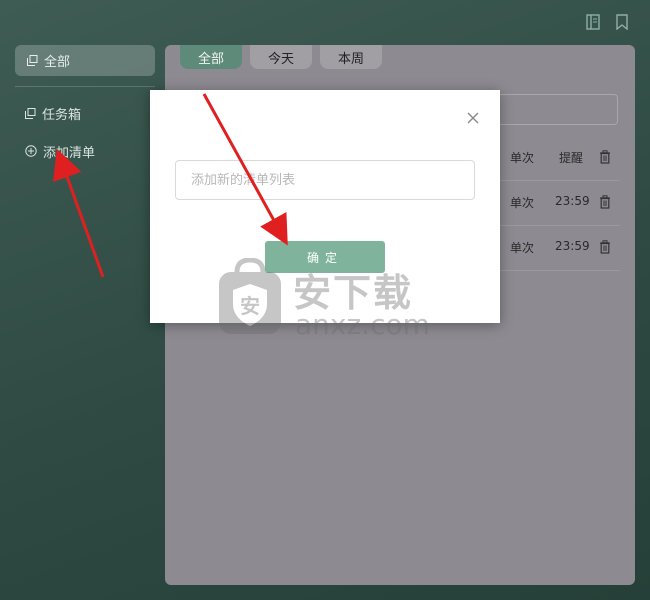 This screenshot has width=650, height=600. What do you see at coordinates (608, 22) in the screenshot?
I see `window-top-icons` at bounding box center [608, 22].